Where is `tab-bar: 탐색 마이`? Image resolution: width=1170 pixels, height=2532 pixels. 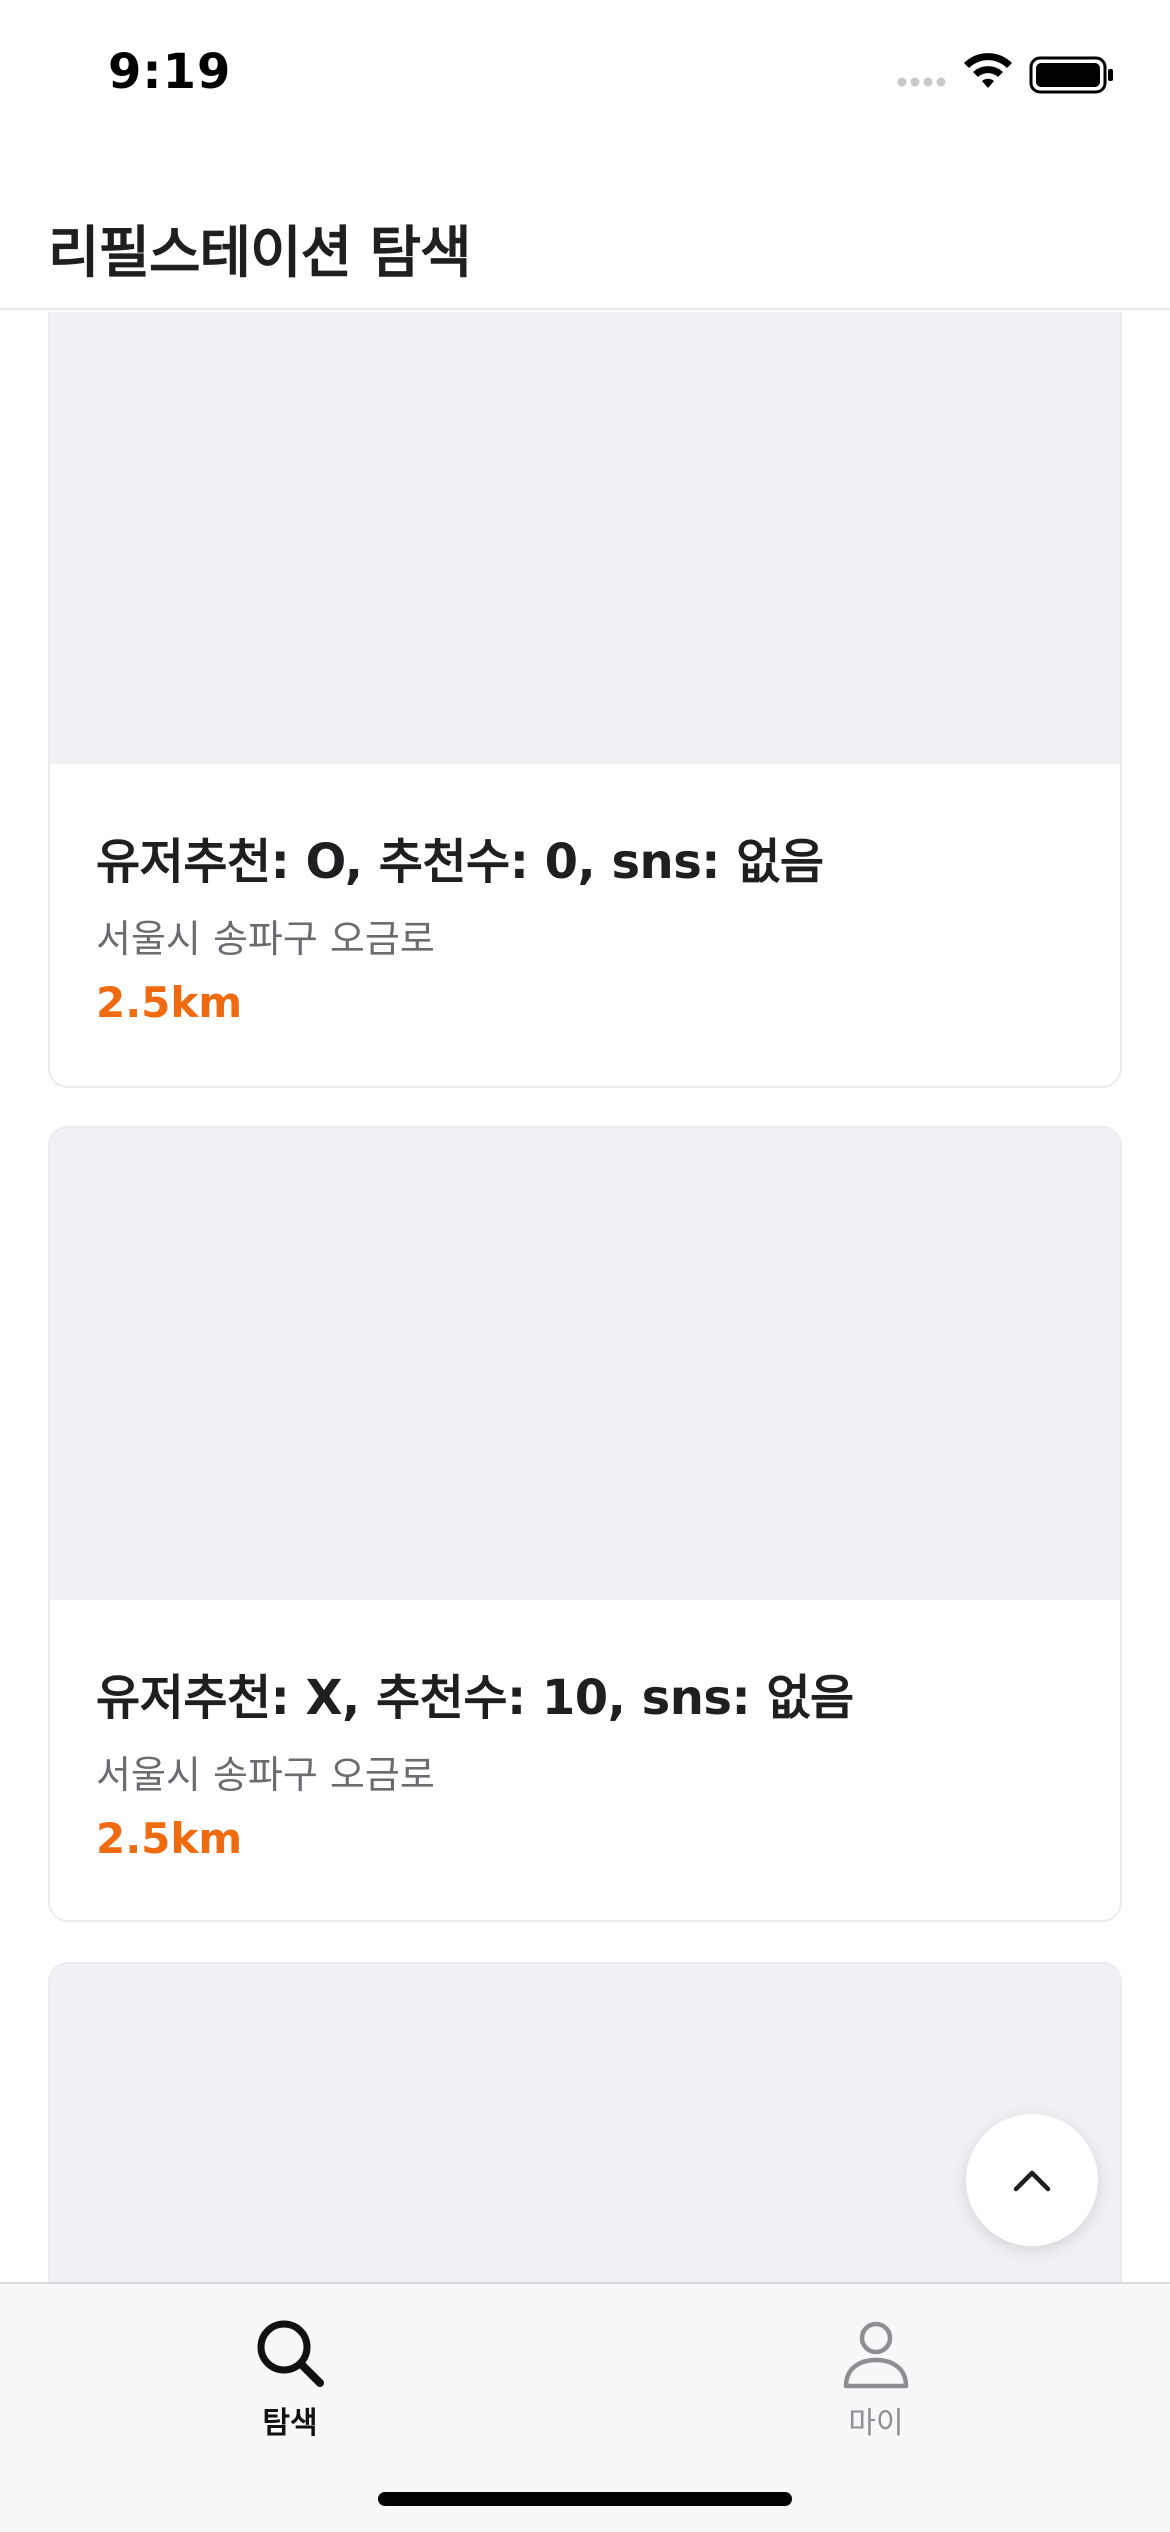 tab-bar: 탐색 마이 is located at coordinates (585, 2407).